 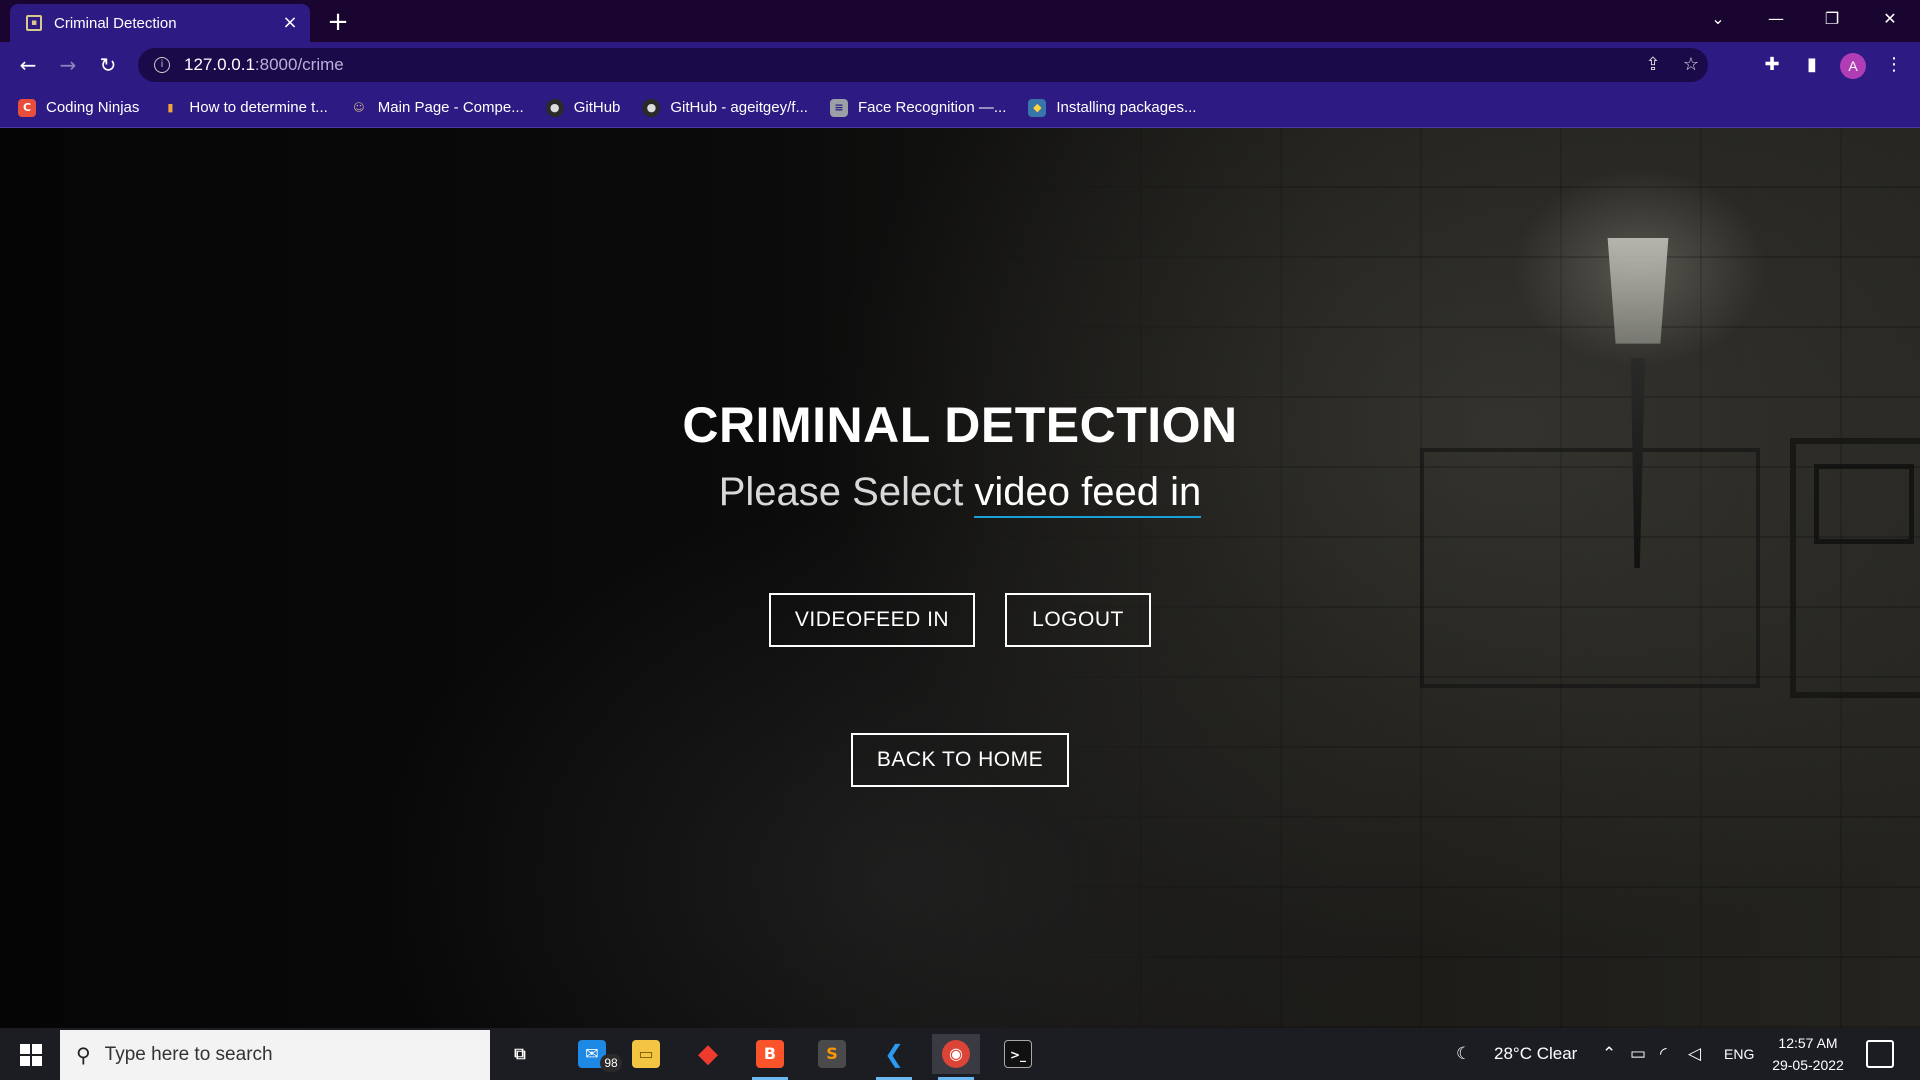 What do you see at coordinates (597, 107) in the screenshot?
I see `bookmark-label: GitHub` at bounding box center [597, 107].